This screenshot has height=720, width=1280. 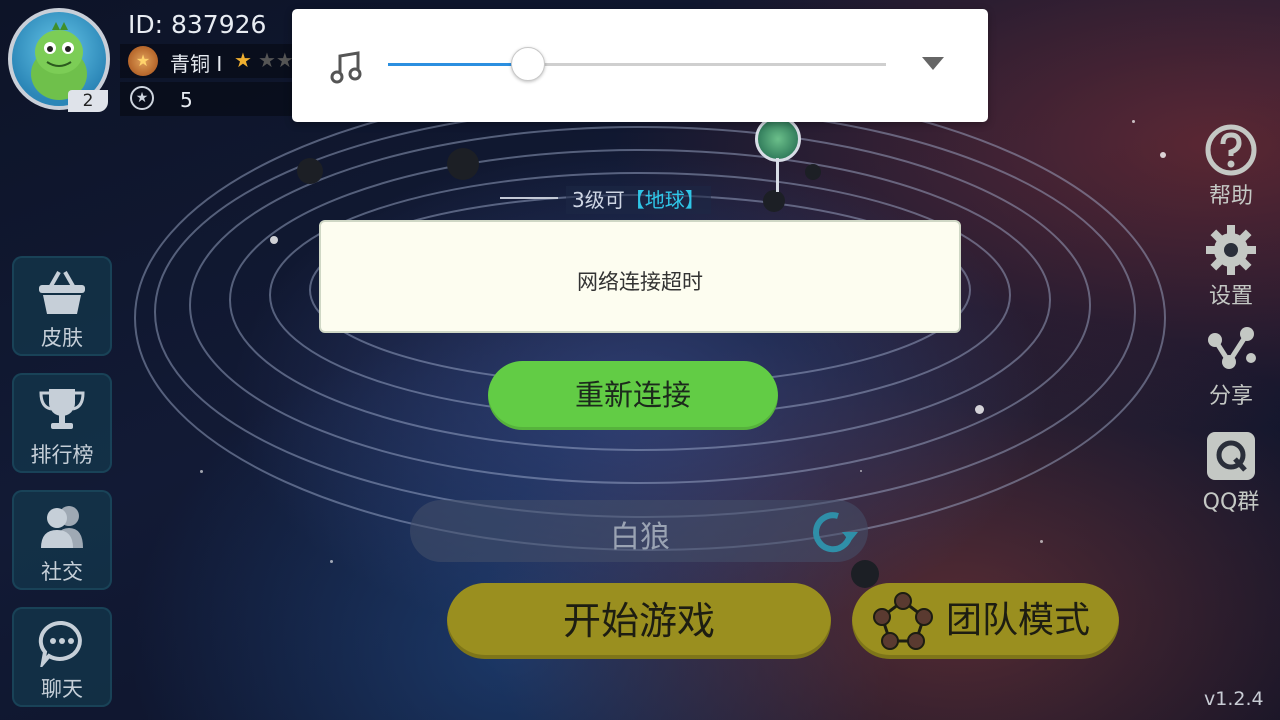 What do you see at coordinates (639, 621) in the screenshot?
I see `start-game-button: 开始游戏` at bounding box center [639, 621].